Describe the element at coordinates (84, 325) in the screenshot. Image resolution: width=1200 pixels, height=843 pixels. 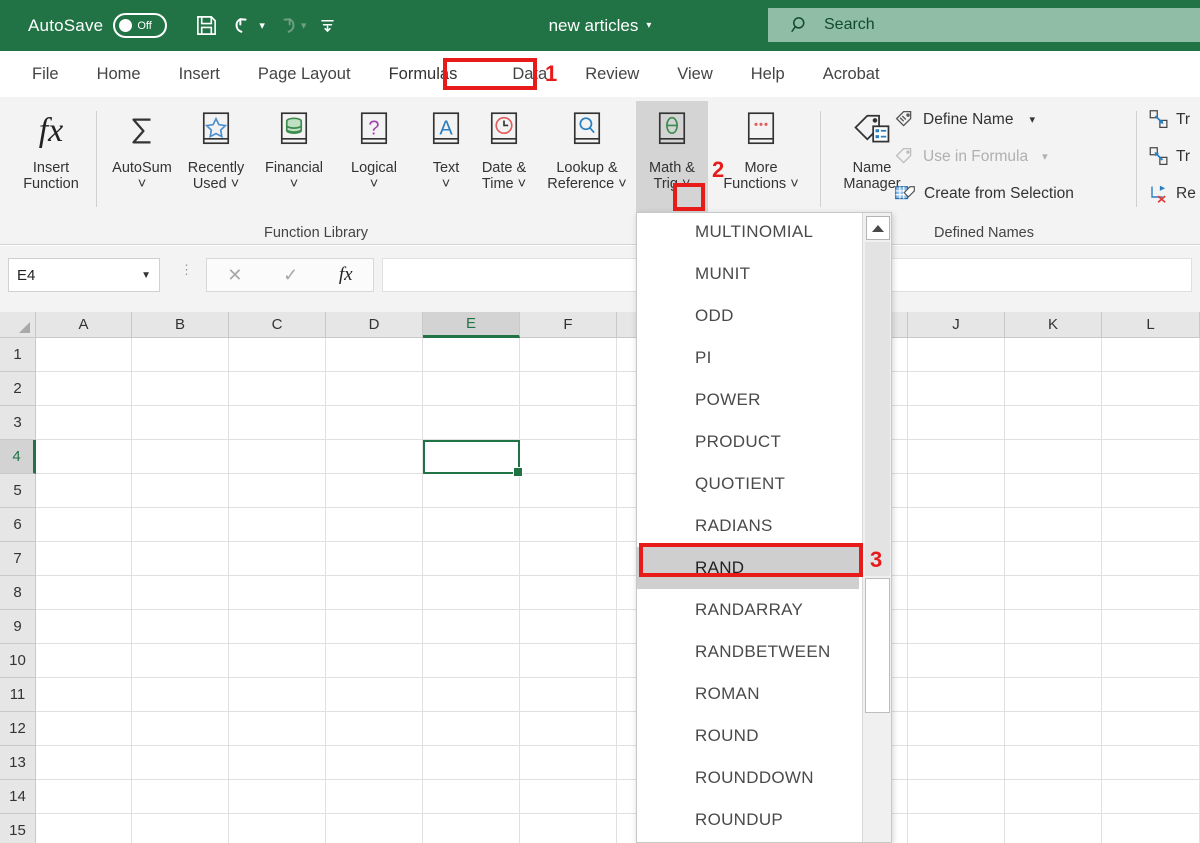
I see `column-header-a: A` at that location.